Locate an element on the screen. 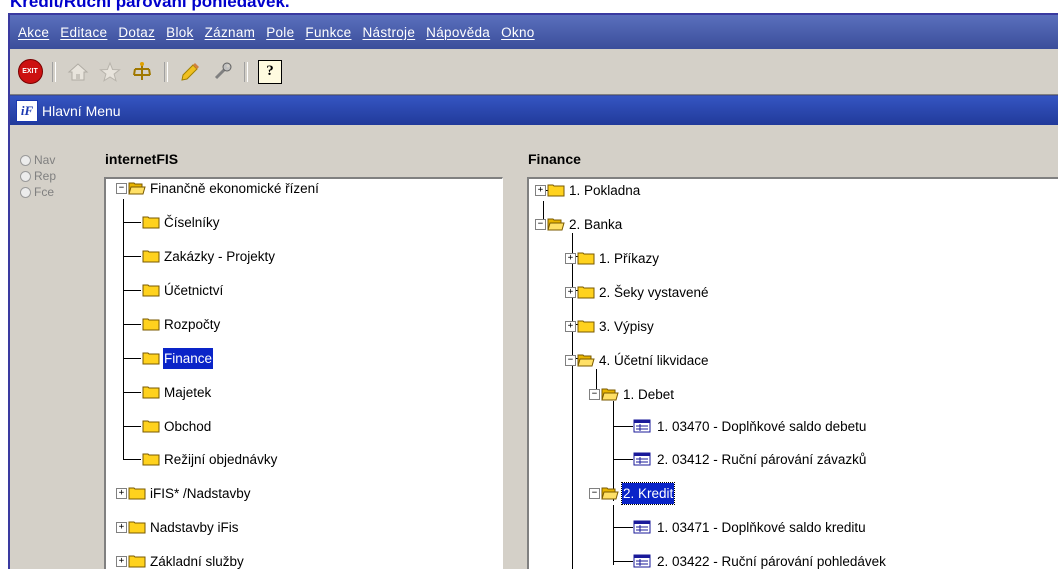  menu-blok: Blok is located at coordinates (179, 32).